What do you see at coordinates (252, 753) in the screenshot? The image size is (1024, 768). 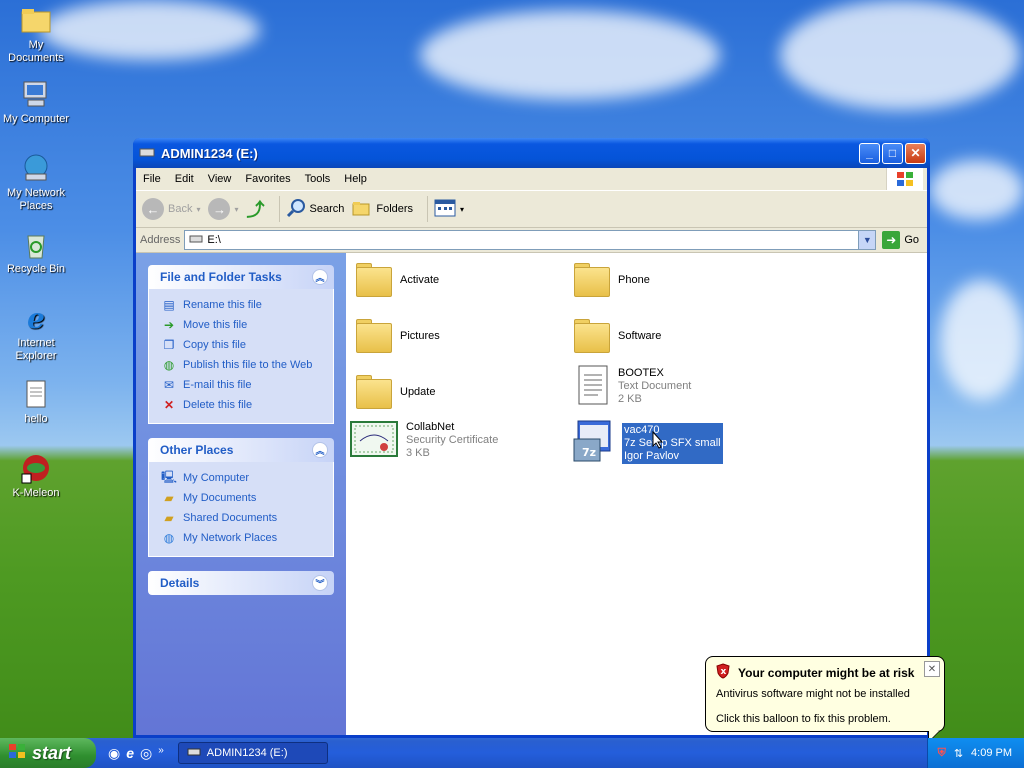 I see `taskbar-window-button: ADMIN1234 (E:)` at bounding box center [252, 753].